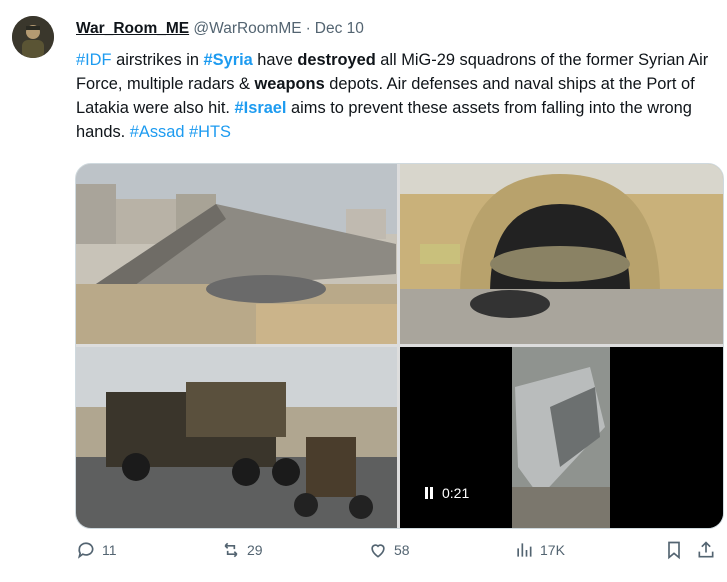 The image size is (727, 582). I want to click on views-button: 17K, so click(539, 550).